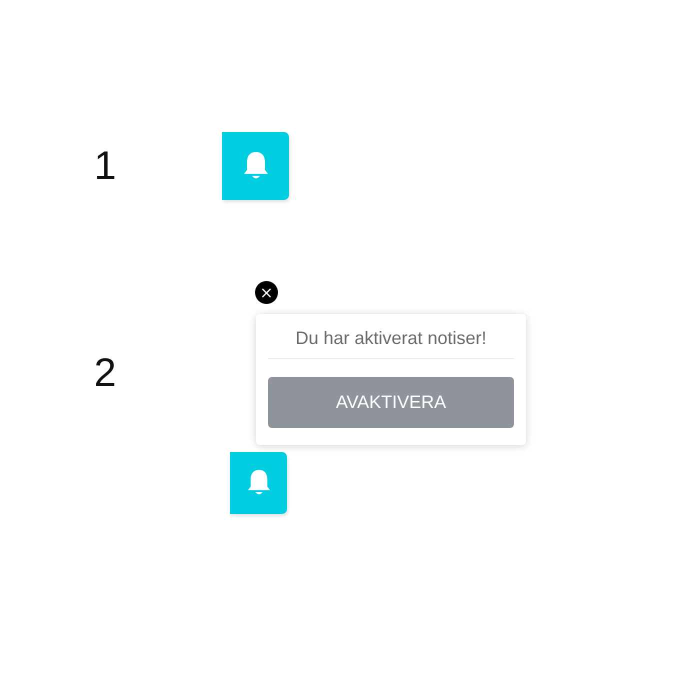  I want to click on close-button: ×, so click(266, 292).